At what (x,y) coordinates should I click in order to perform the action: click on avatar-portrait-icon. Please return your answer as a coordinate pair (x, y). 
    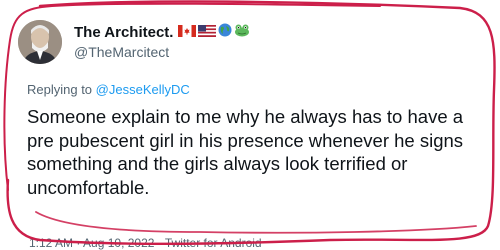
    Looking at the image, I should click on (40, 42).